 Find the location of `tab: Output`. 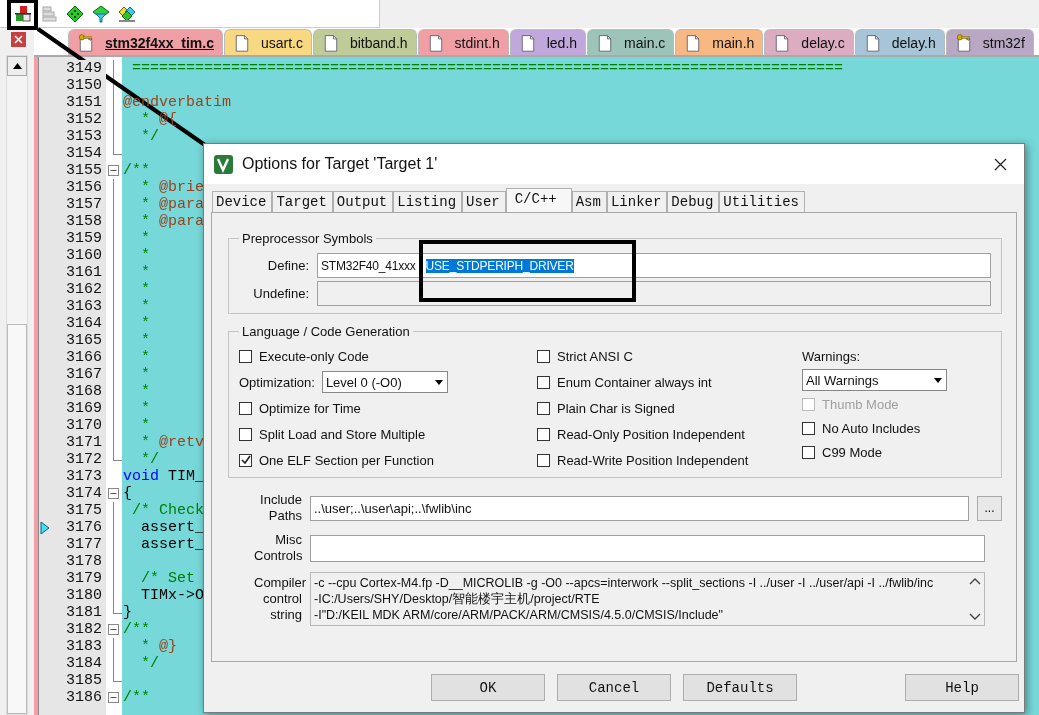

tab: Output is located at coordinates (363, 201).